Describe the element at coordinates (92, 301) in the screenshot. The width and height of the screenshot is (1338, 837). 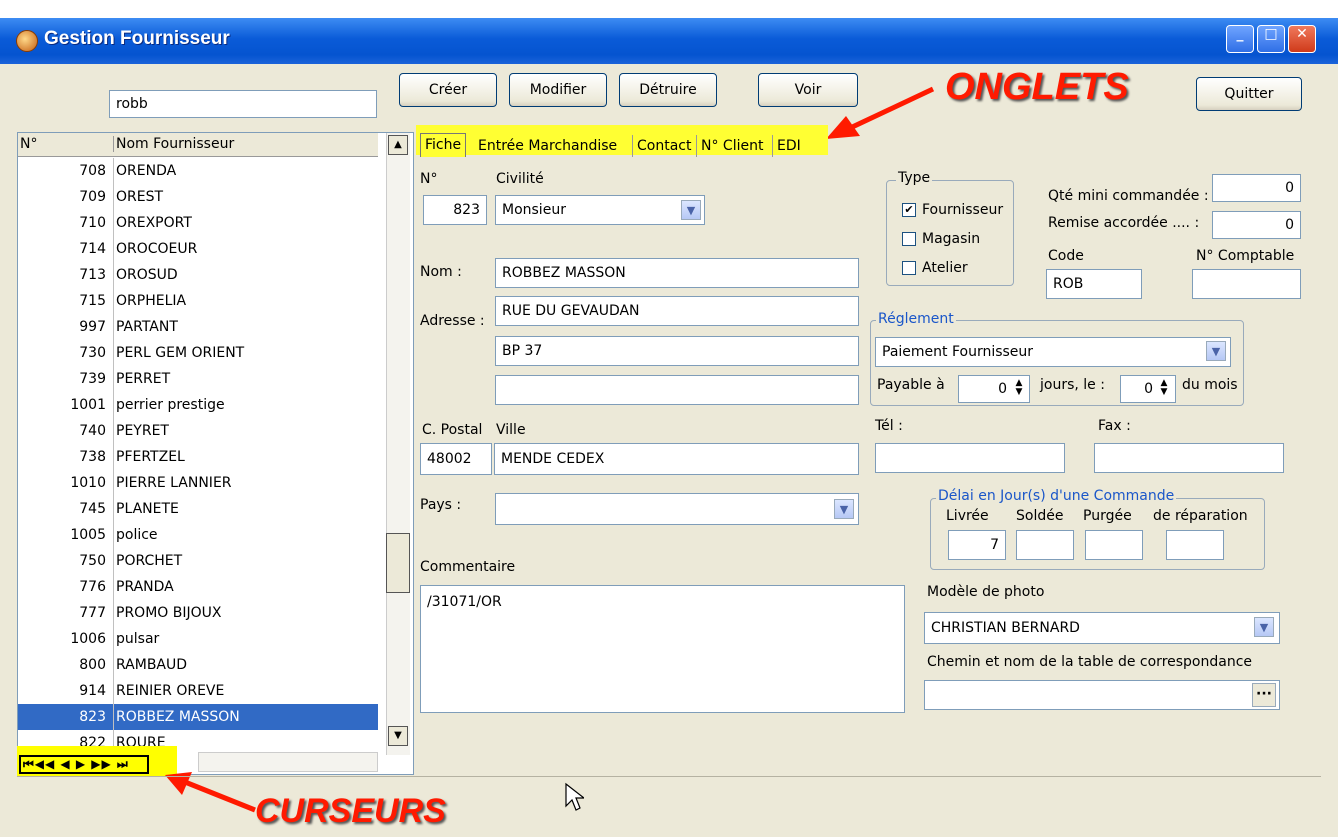
I see `row-number: 715` at that location.